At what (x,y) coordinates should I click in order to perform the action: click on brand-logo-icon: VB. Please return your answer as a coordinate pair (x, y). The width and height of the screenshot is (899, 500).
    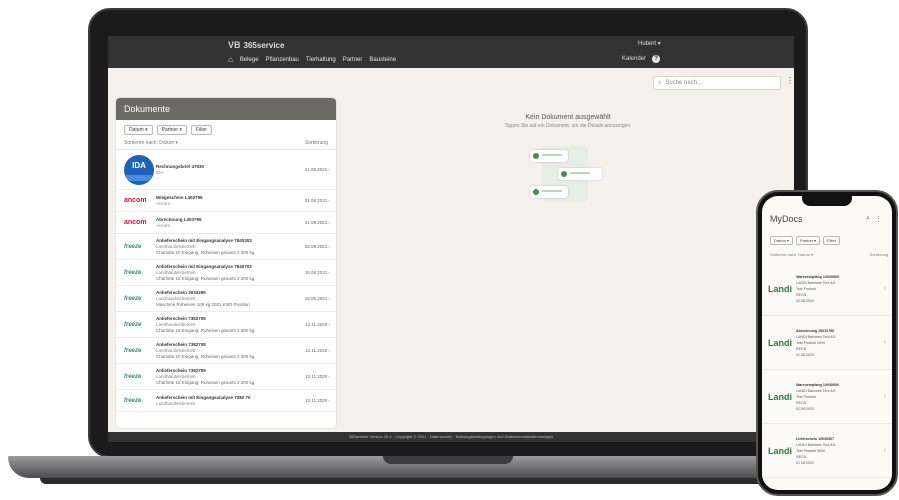
    Looking at the image, I should click on (234, 45).